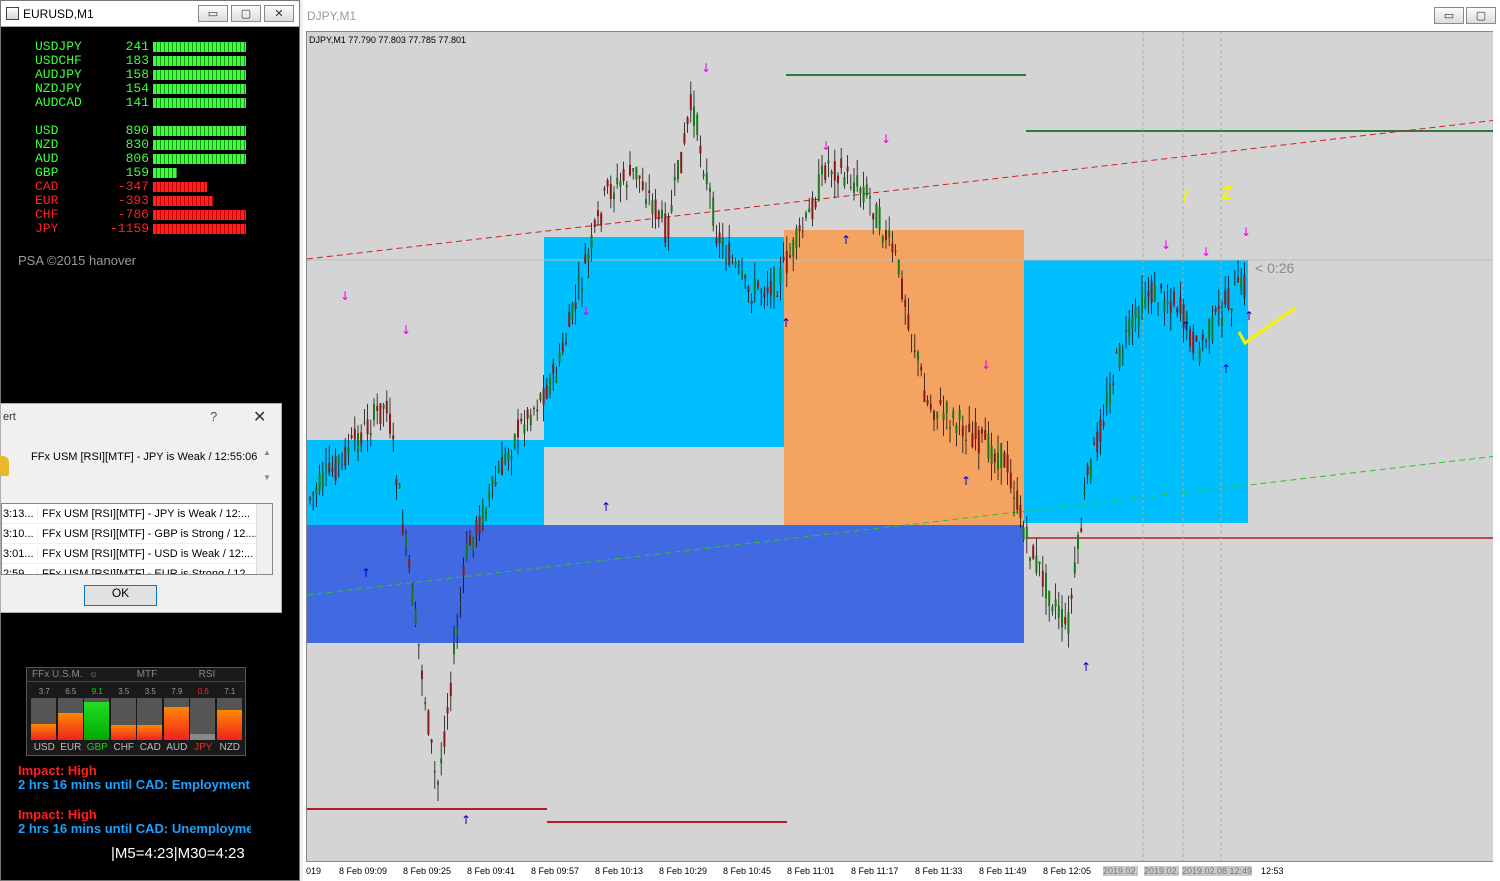 The height and width of the screenshot is (881, 1500). What do you see at coordinates (267, 477) in the screenshot?
I see `scroll-down-icon: ▼` at bounding box center [267, 477].